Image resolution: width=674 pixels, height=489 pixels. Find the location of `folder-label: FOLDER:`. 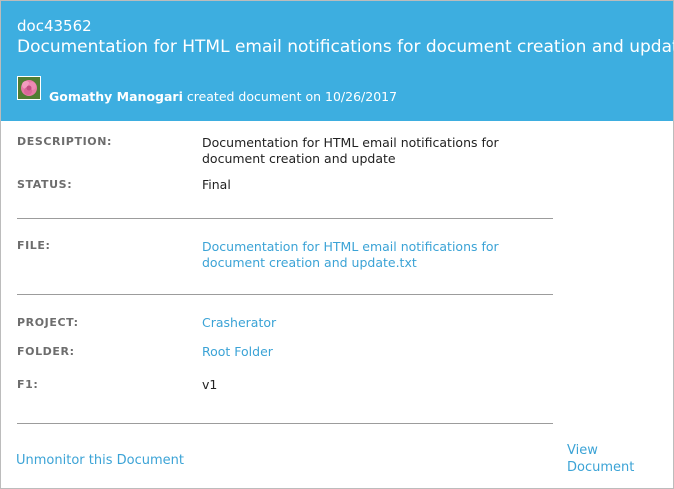

folder-label: FOLDER: is located at coordinates (46, 351).